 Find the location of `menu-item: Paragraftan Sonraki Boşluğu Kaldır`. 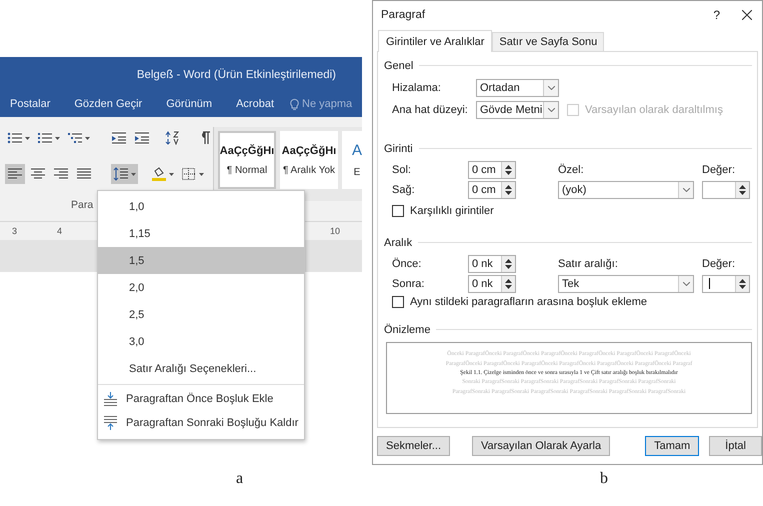

menu-item: Paragraftan Sonraki Boşluğu Kaldır is located at coordinates (201, 423).